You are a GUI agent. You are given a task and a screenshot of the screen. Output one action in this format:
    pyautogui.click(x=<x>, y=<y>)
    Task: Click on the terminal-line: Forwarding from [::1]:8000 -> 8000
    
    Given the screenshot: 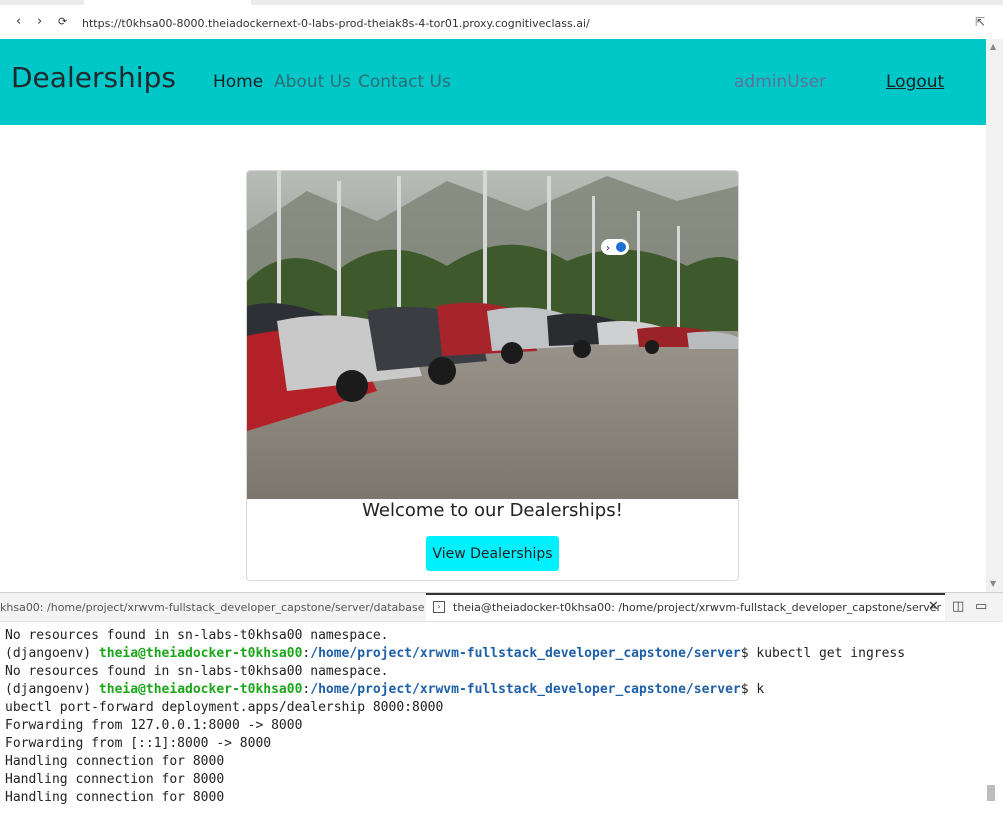 What is the action you would take?
    pyautogui.click(x=455, y=744)
    